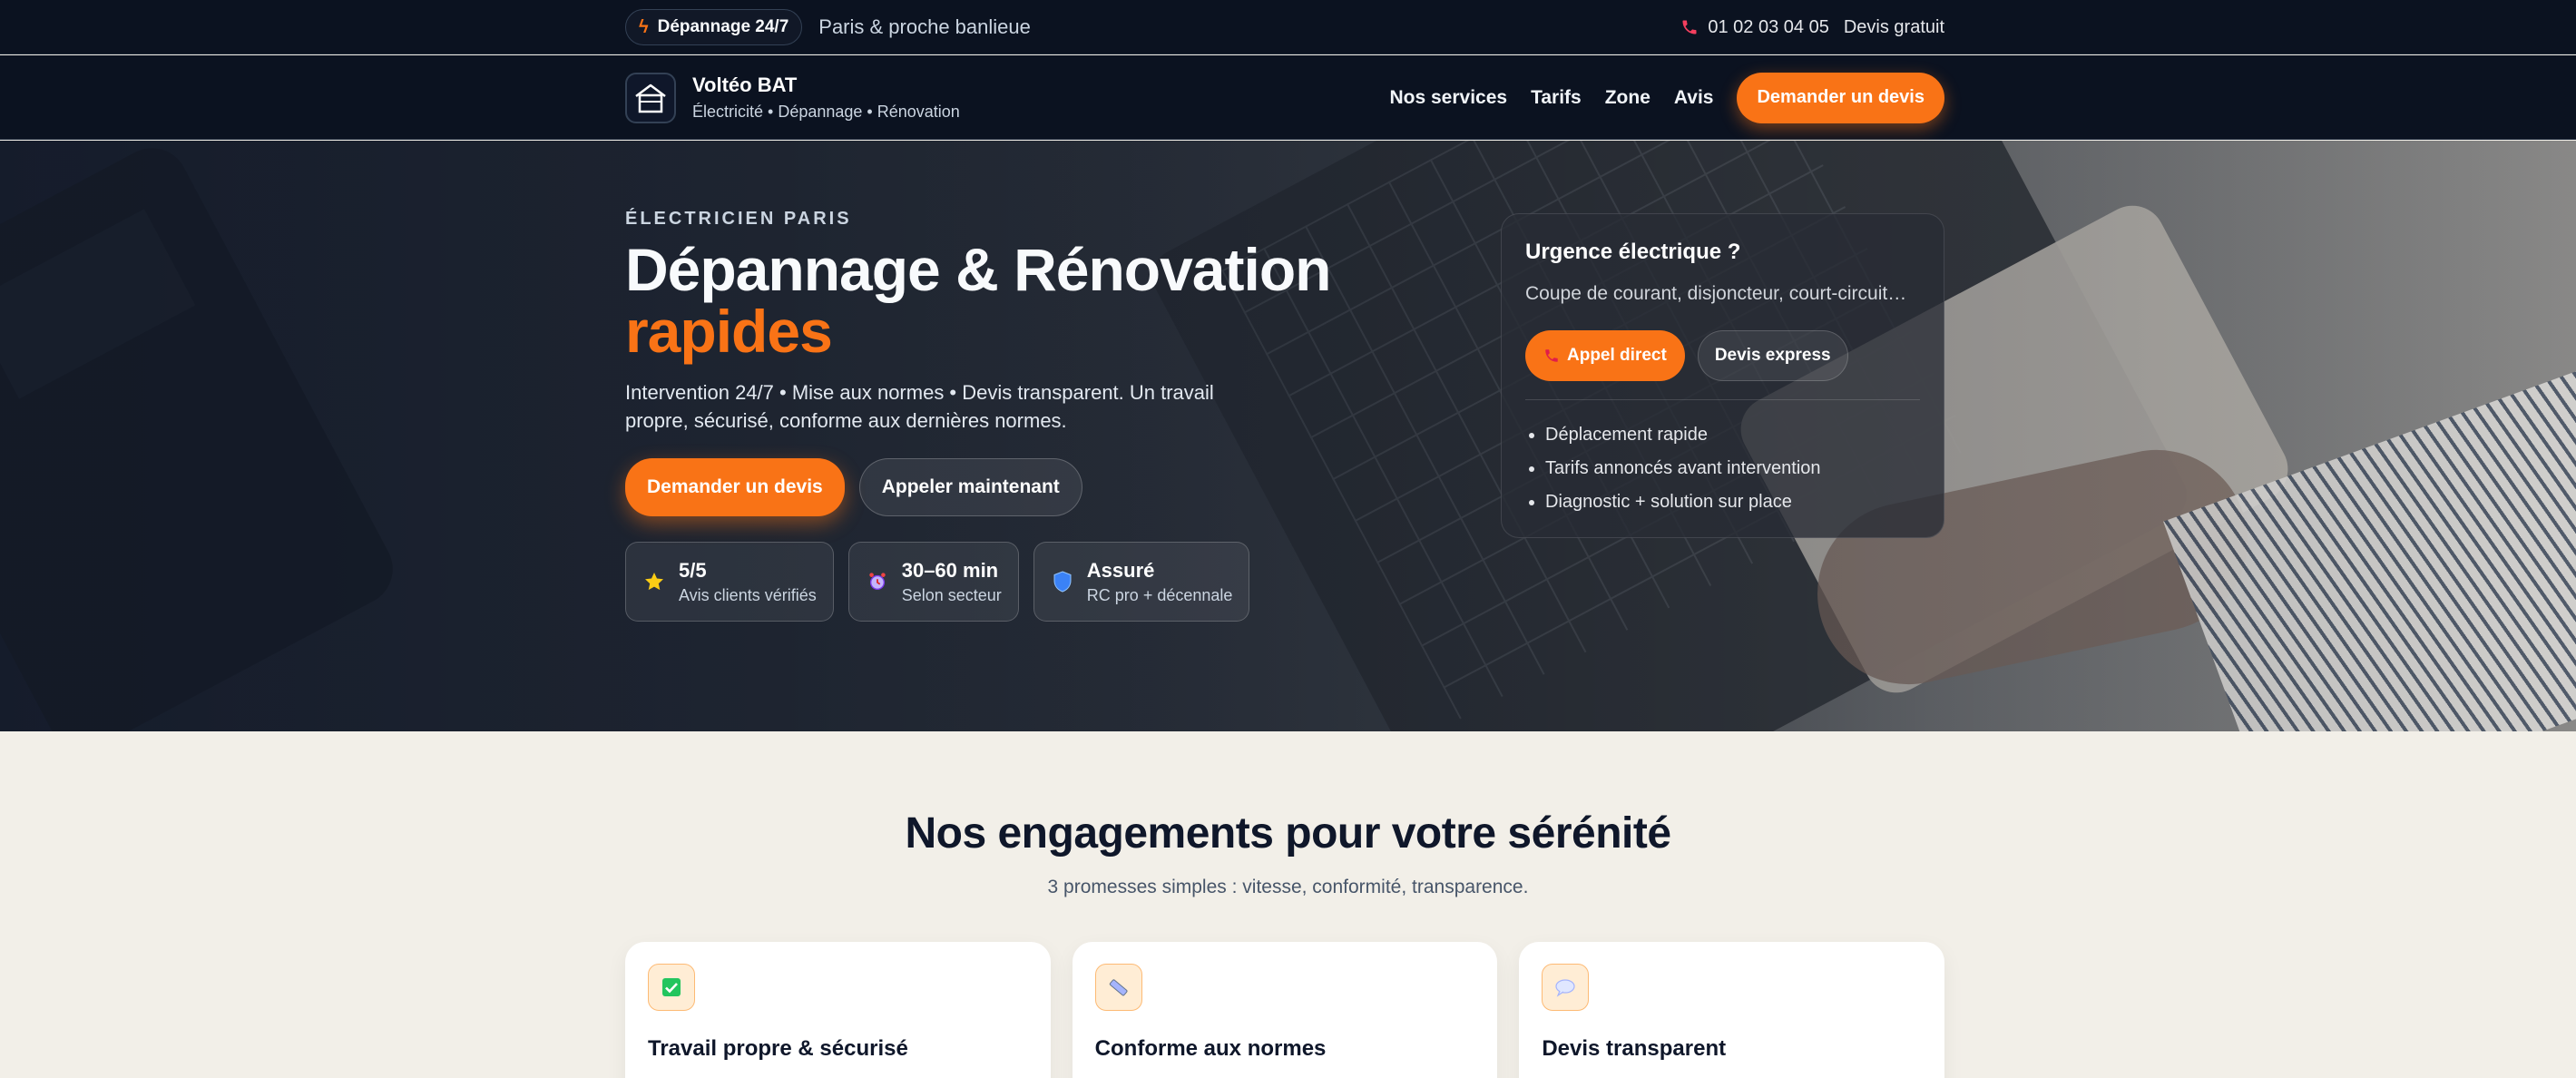 This screenshot has width=2576, height=1078. What do you see at coordinates (924, 26) in the screenshot?
I see `service-area: Paris & proche banlieue` at bounding box center [924, 26].